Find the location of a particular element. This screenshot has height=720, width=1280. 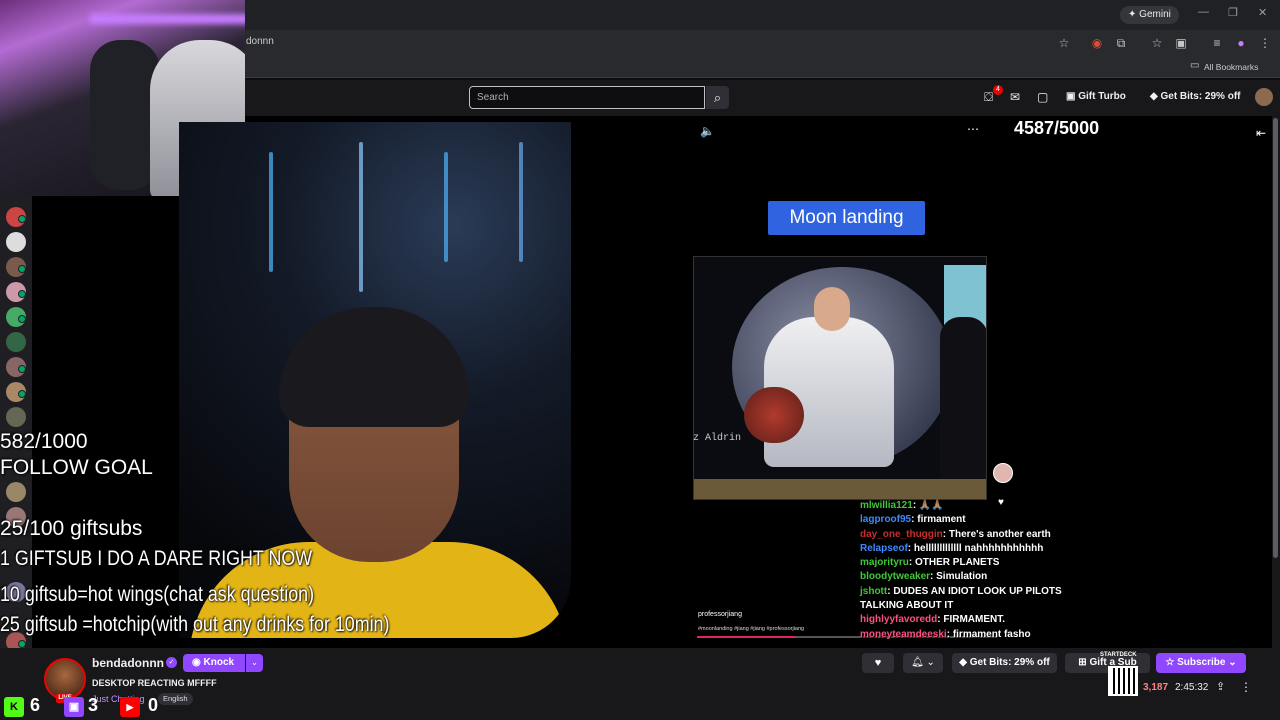

bookmark-star-icon: ☆ is located at coordinates (1064, 43).